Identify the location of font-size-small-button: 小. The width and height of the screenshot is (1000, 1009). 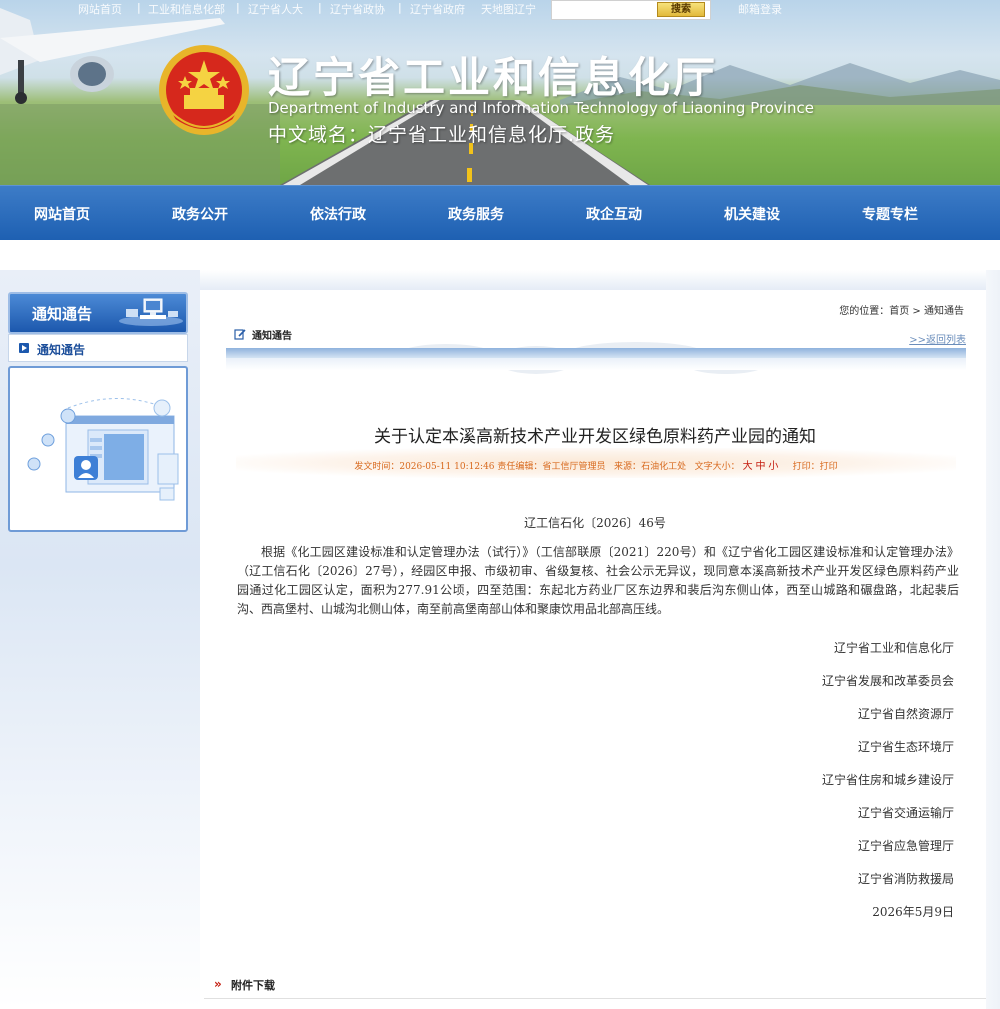
(773, 466).